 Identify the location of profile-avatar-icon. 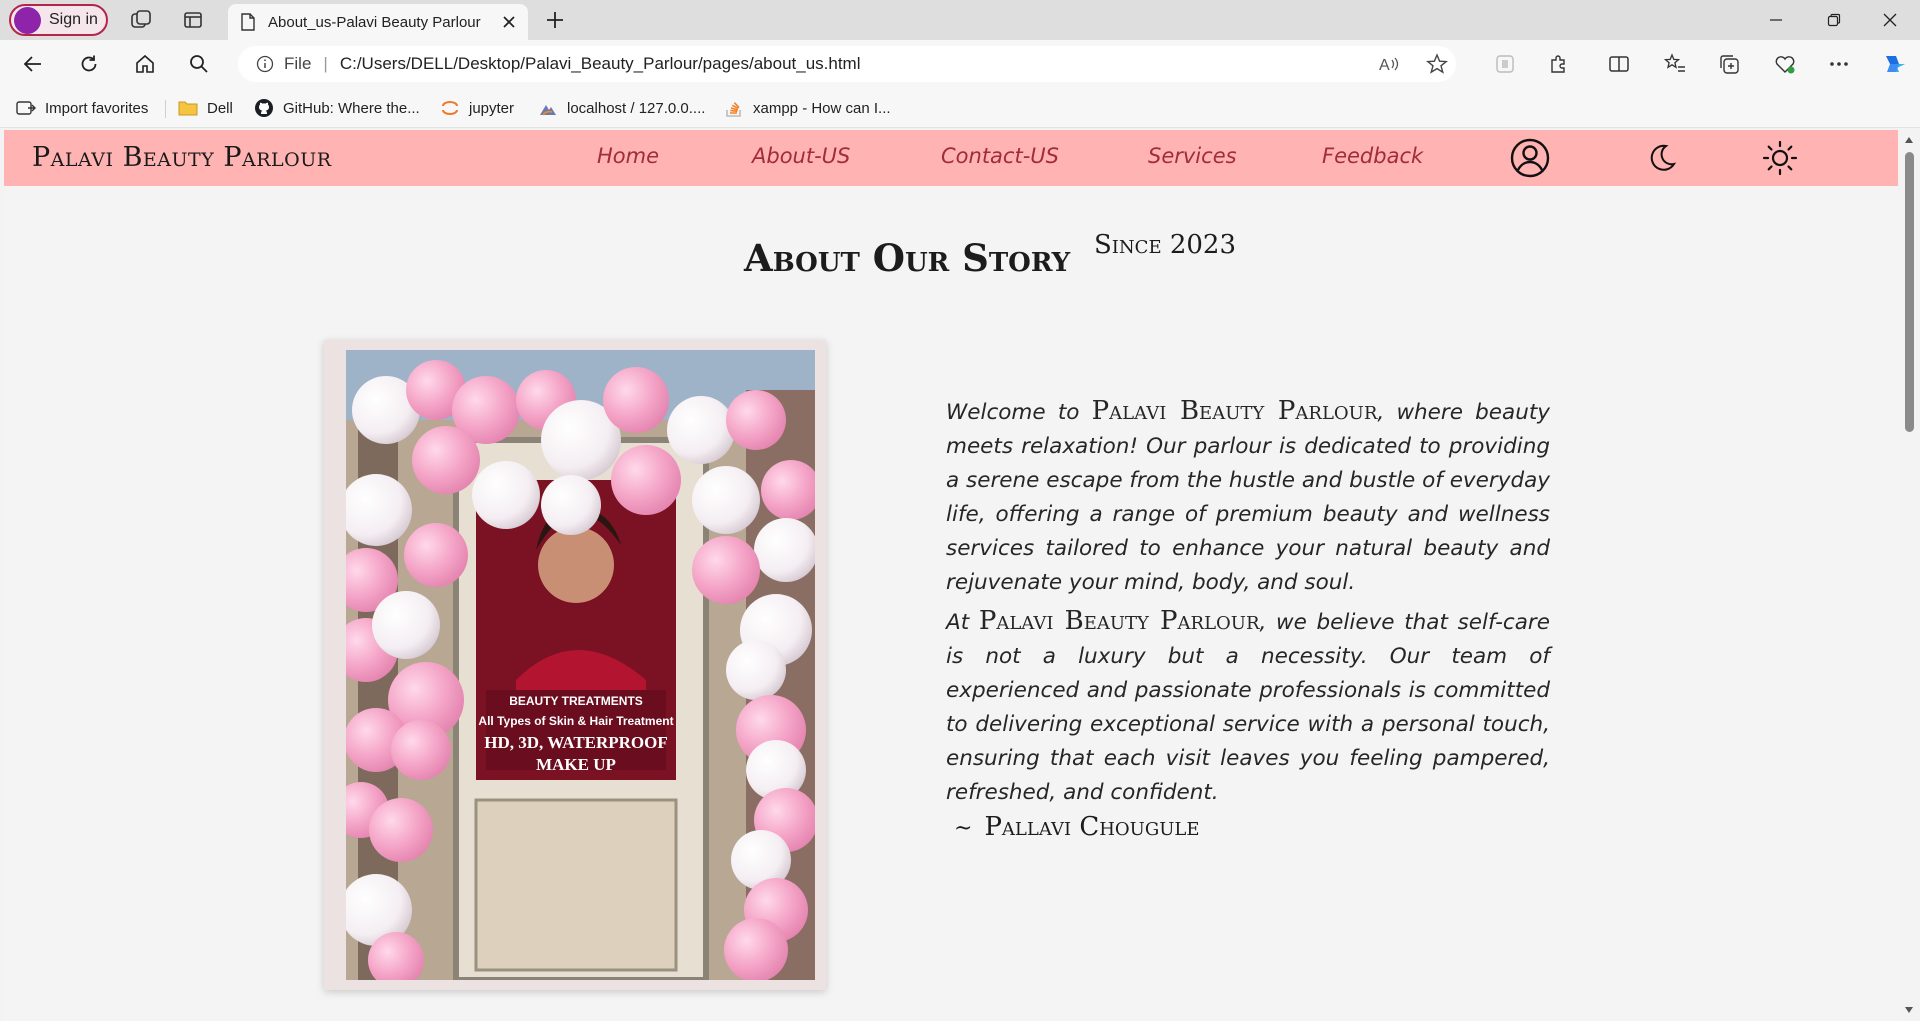
(27, 20).